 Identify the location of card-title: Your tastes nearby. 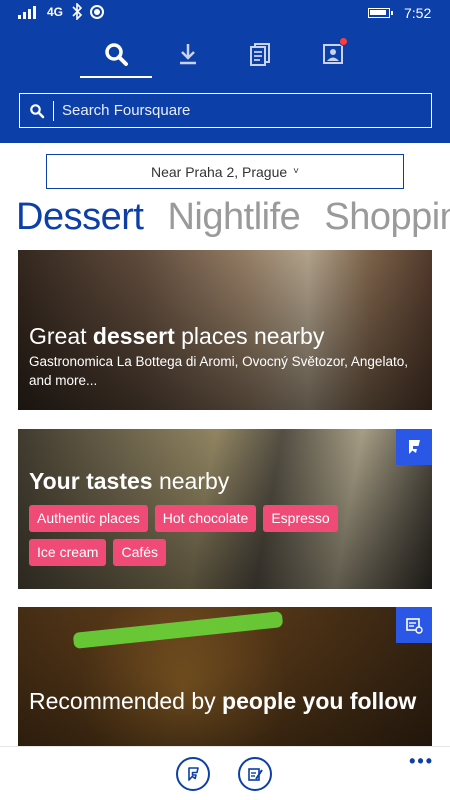
(225, 481).